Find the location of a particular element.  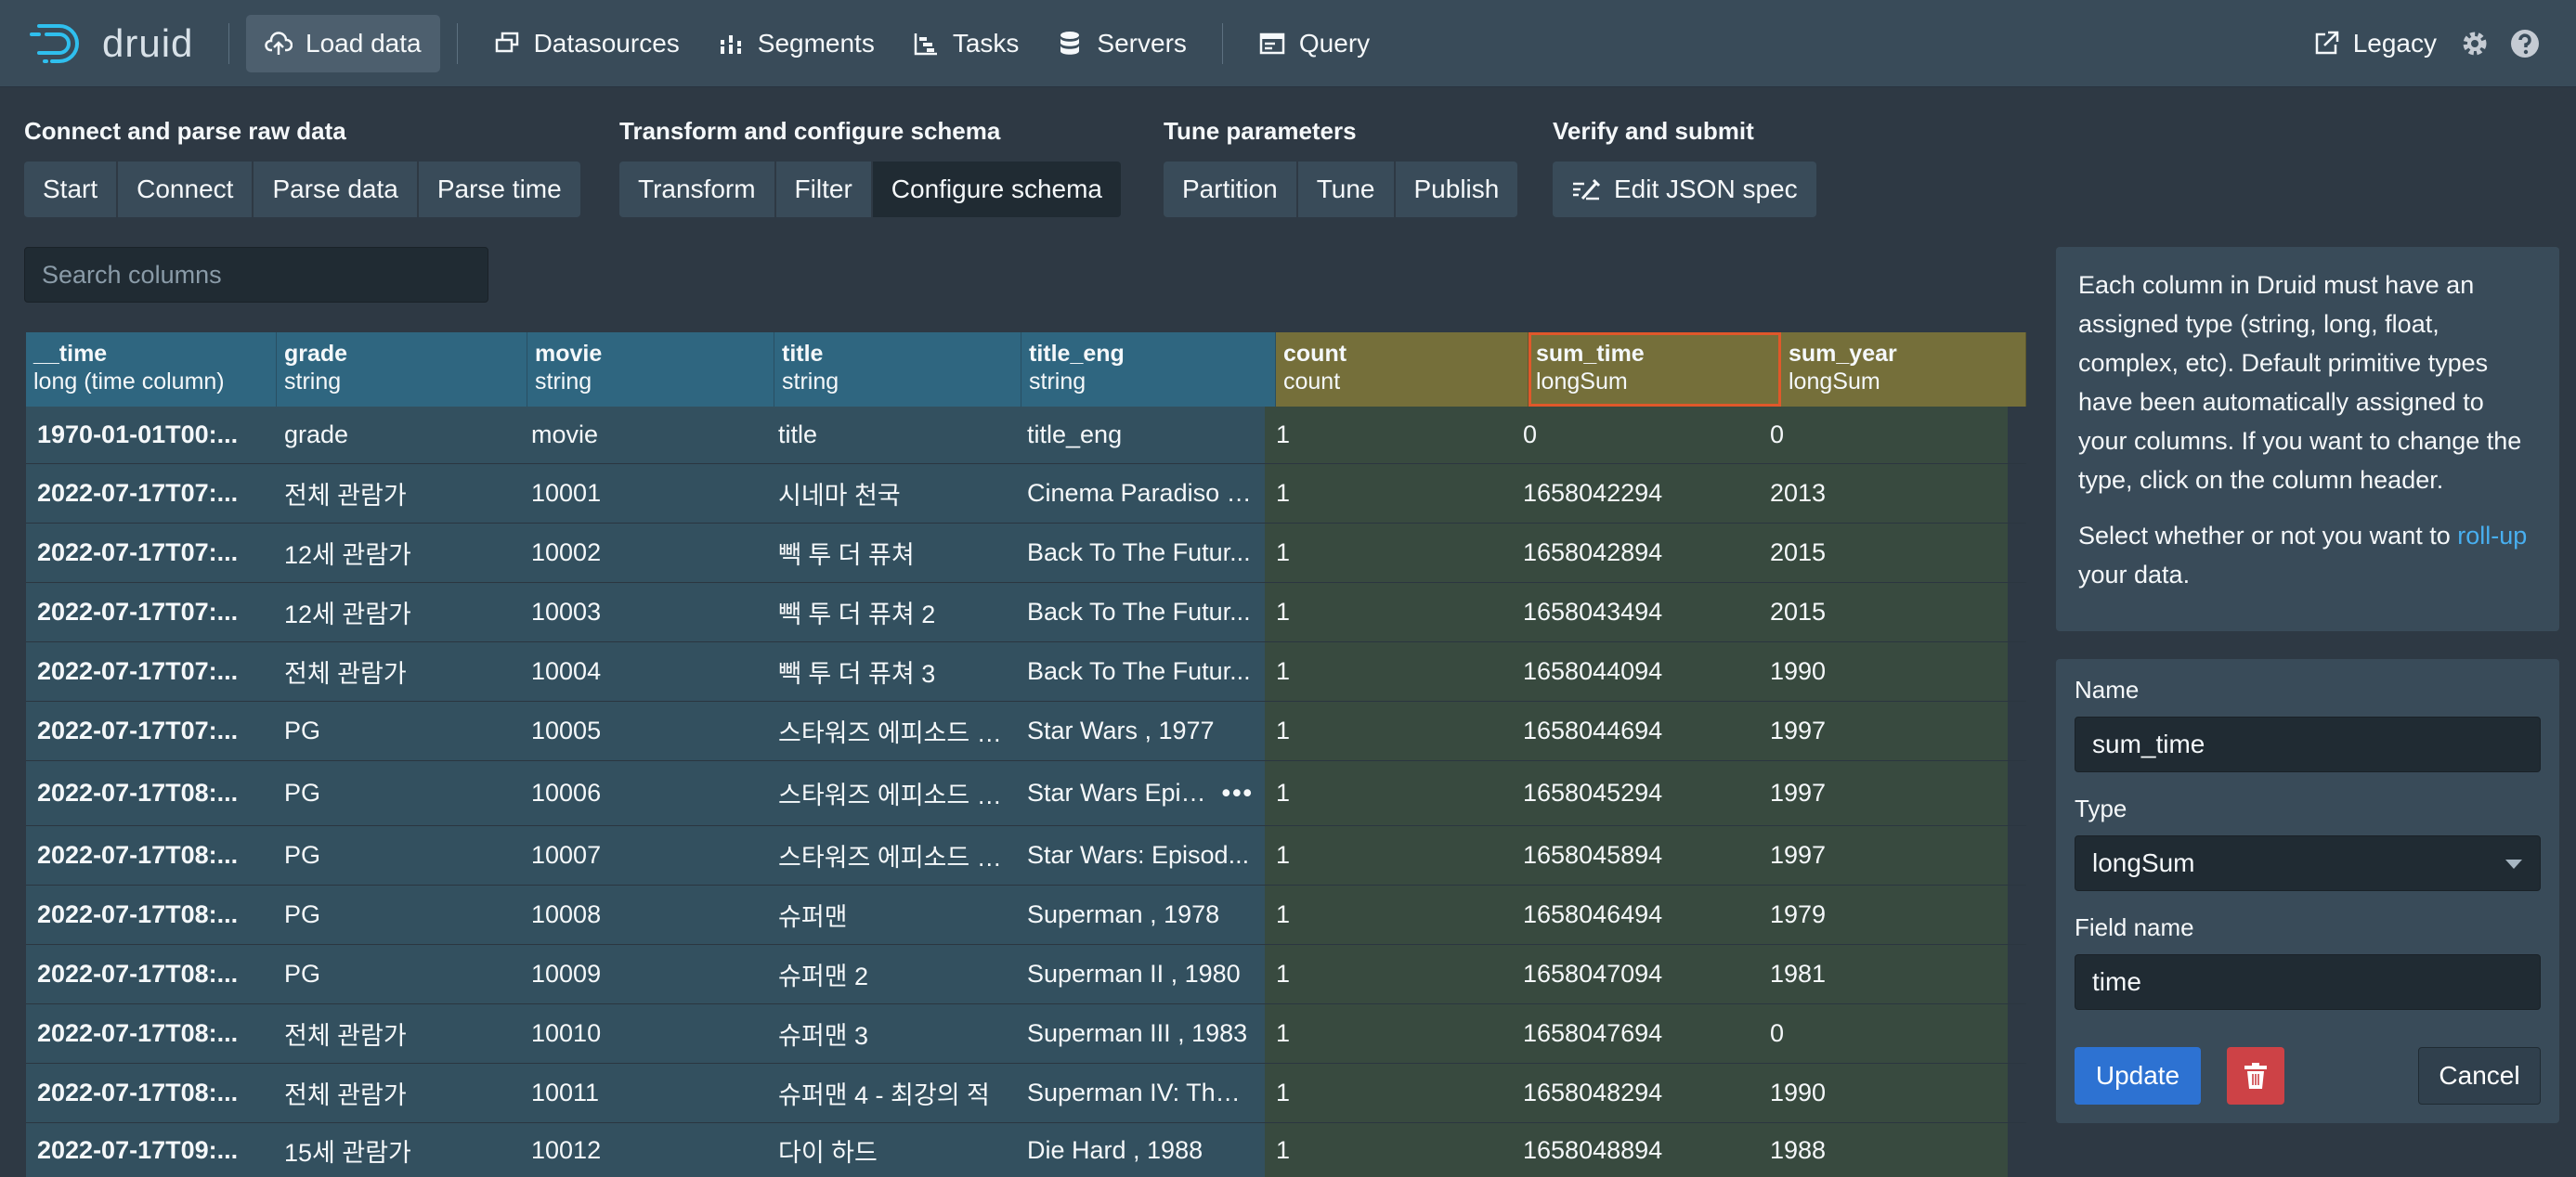

step-edit-json-spec: Edit JSON spec is located at coordinates (1685, 190).